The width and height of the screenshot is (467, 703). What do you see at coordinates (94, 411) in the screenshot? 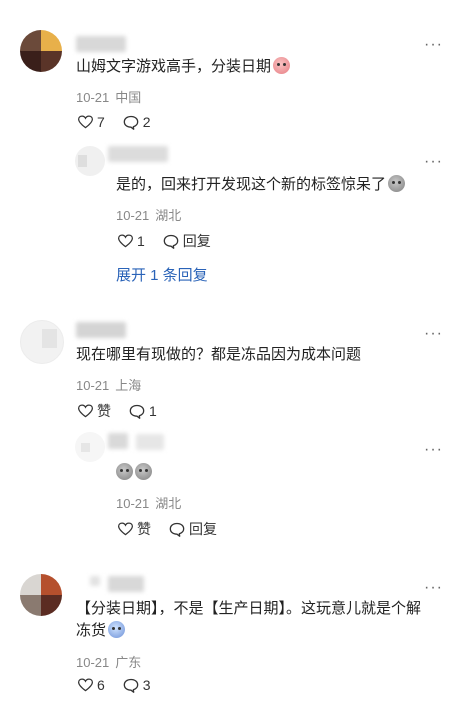
I see `like-button: 赞` at bounding box center [94, 411].